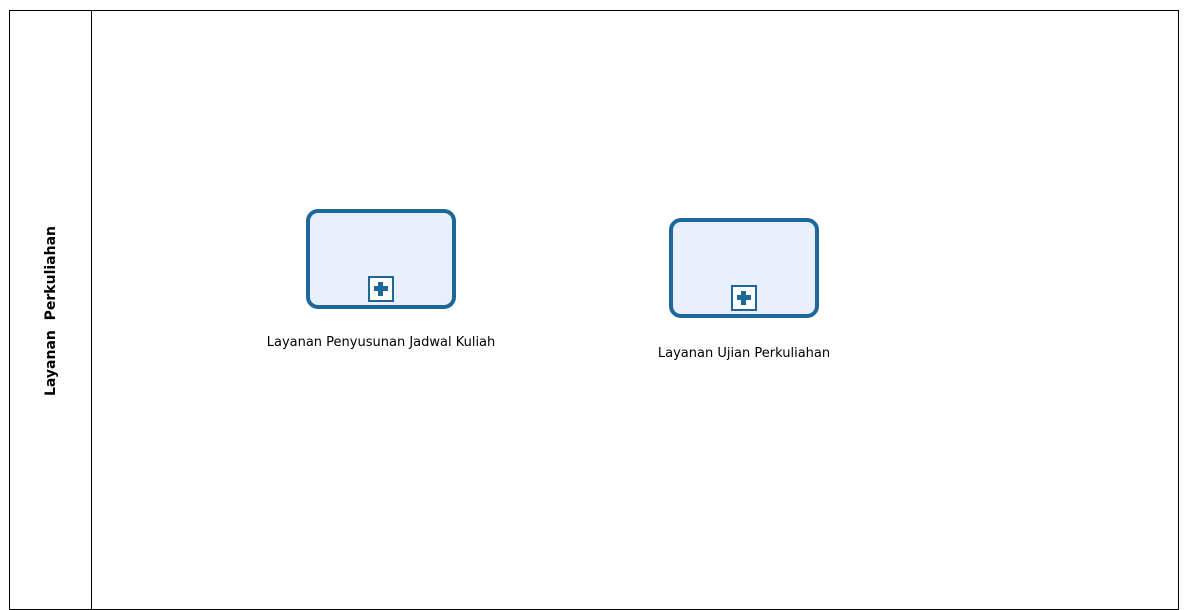 The image size is (1191, 610). I want to click on task-label-penyusunan-jadwal: Layanan Penyusunan Jadwal Kuliah, so click(381, 342).